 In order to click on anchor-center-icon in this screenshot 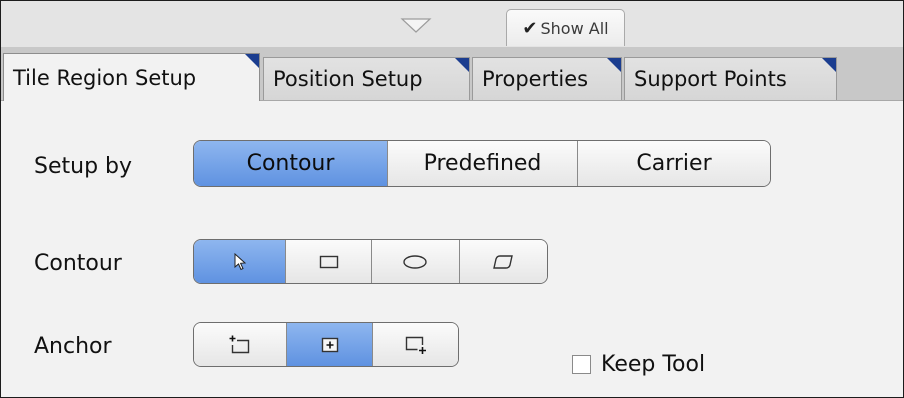, I will do `click(329, 344)`.